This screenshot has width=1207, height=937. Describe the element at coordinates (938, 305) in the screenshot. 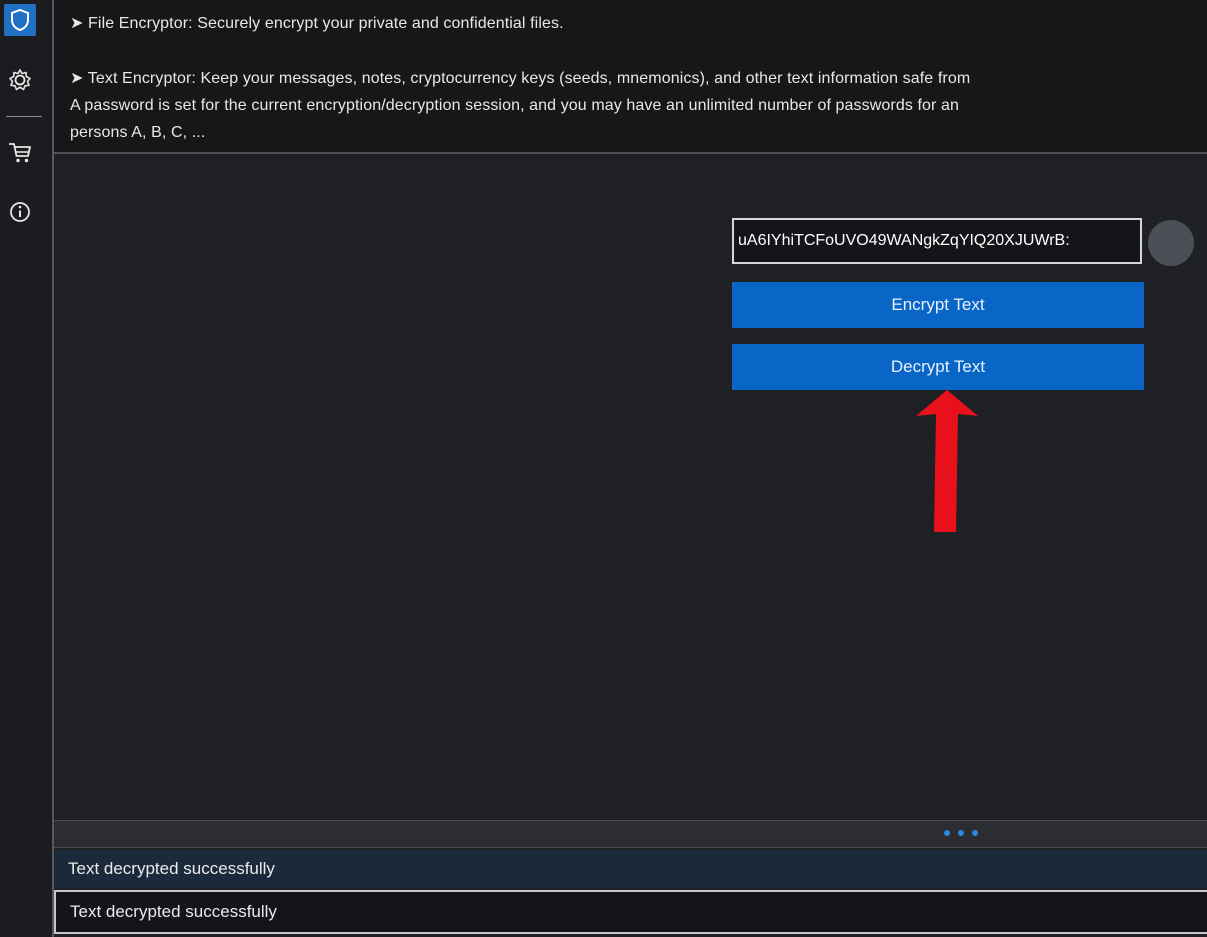

I see `encrypt-text-button: Encrypt Text` at that location.